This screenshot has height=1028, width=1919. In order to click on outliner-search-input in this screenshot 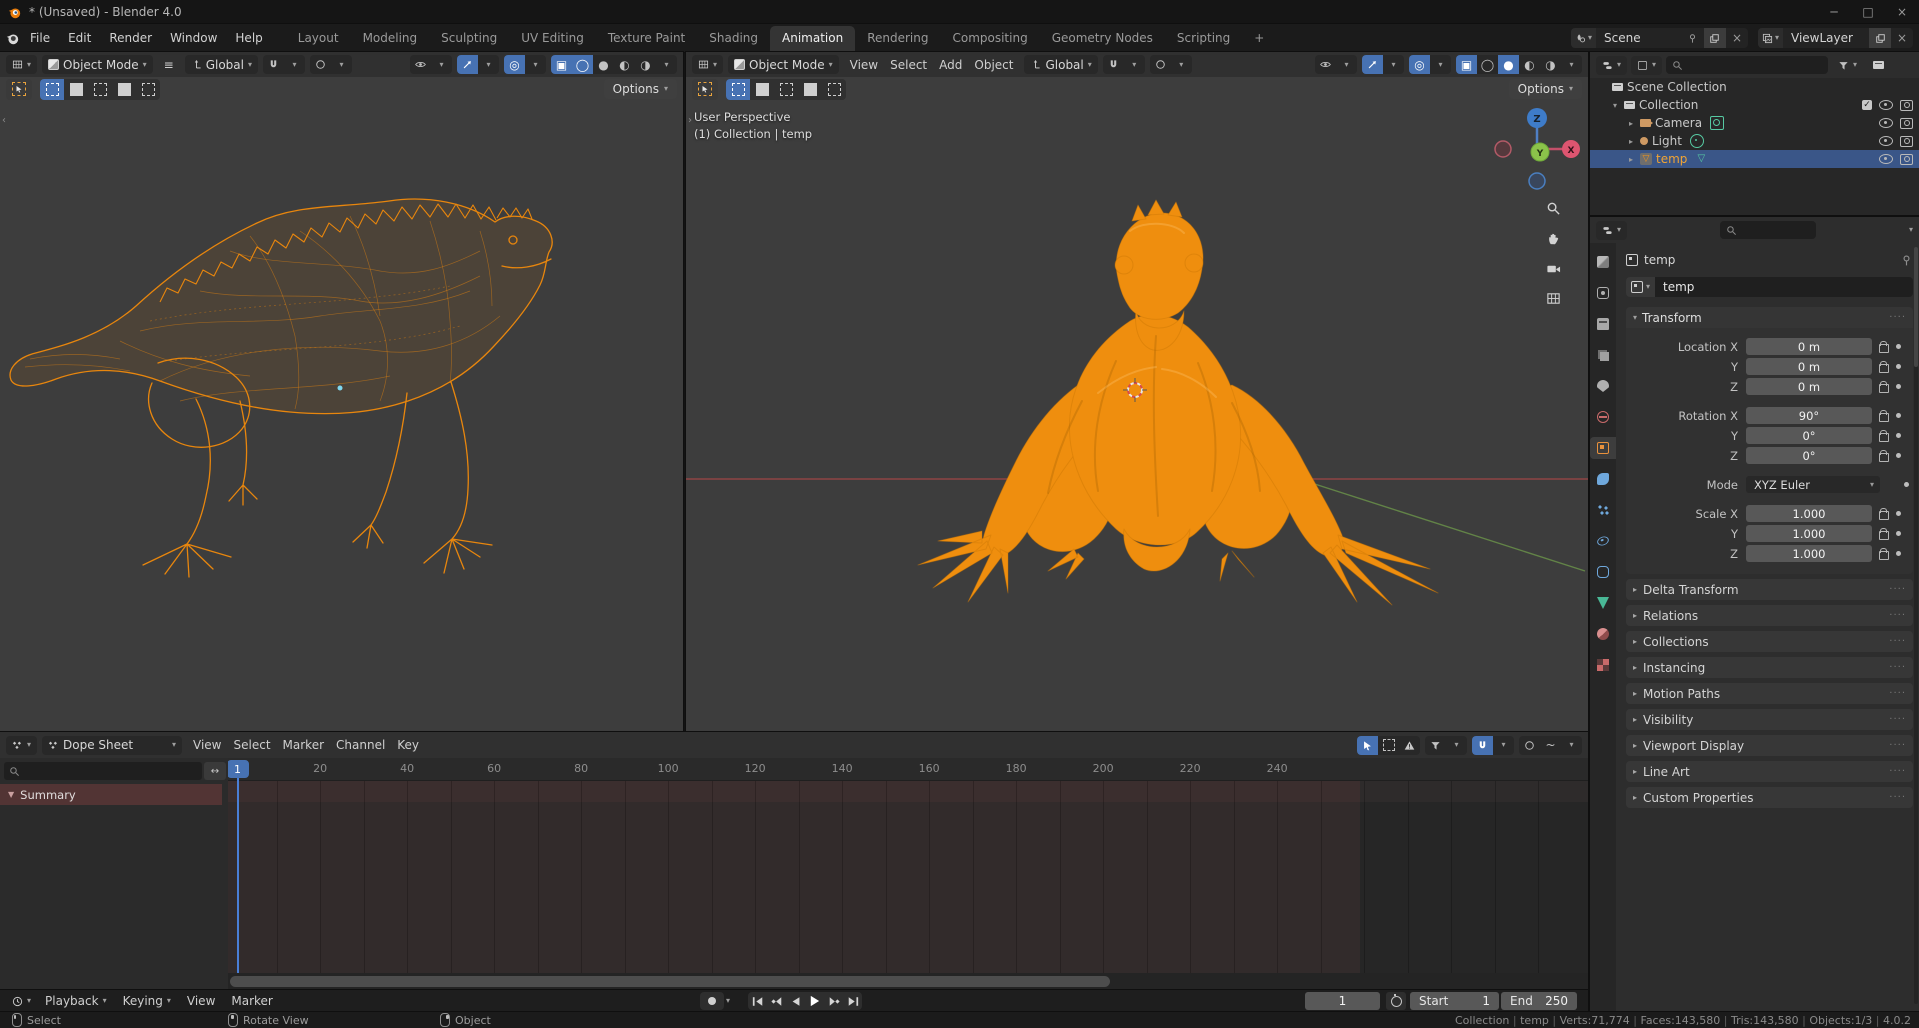, I will do `click(1747, 65)`.